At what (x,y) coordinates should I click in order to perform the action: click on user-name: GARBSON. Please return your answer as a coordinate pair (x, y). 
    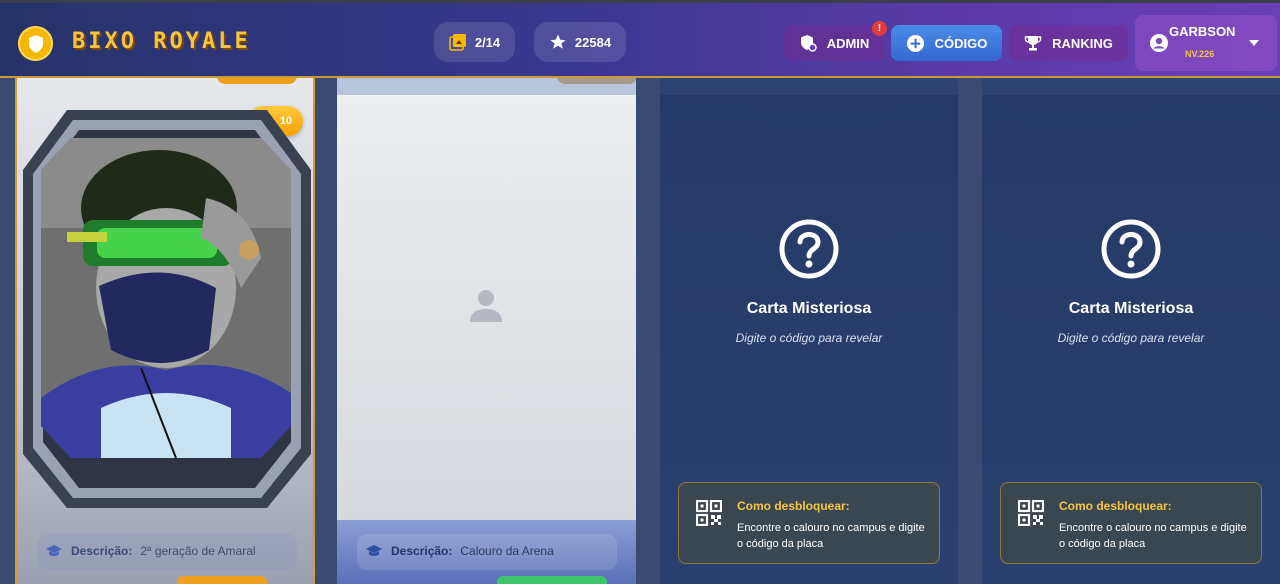
    Looking at the image, I should click on (1202, 31).